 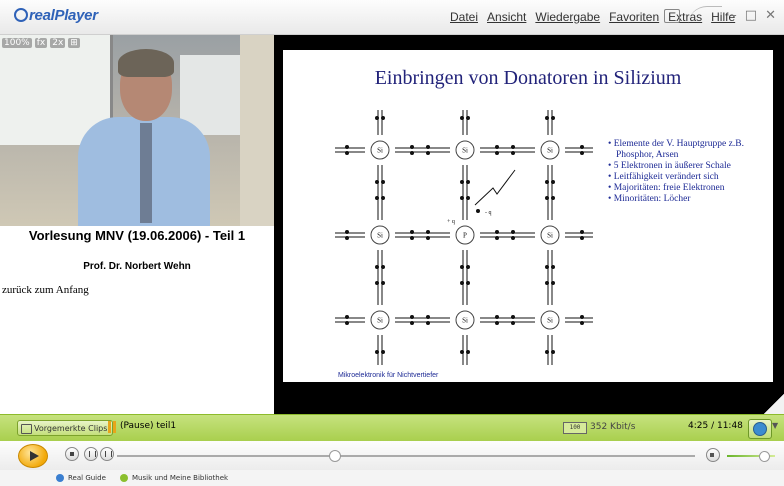 I want to click on menu-ansicht: Ansicht, so click(x=506, y=17).